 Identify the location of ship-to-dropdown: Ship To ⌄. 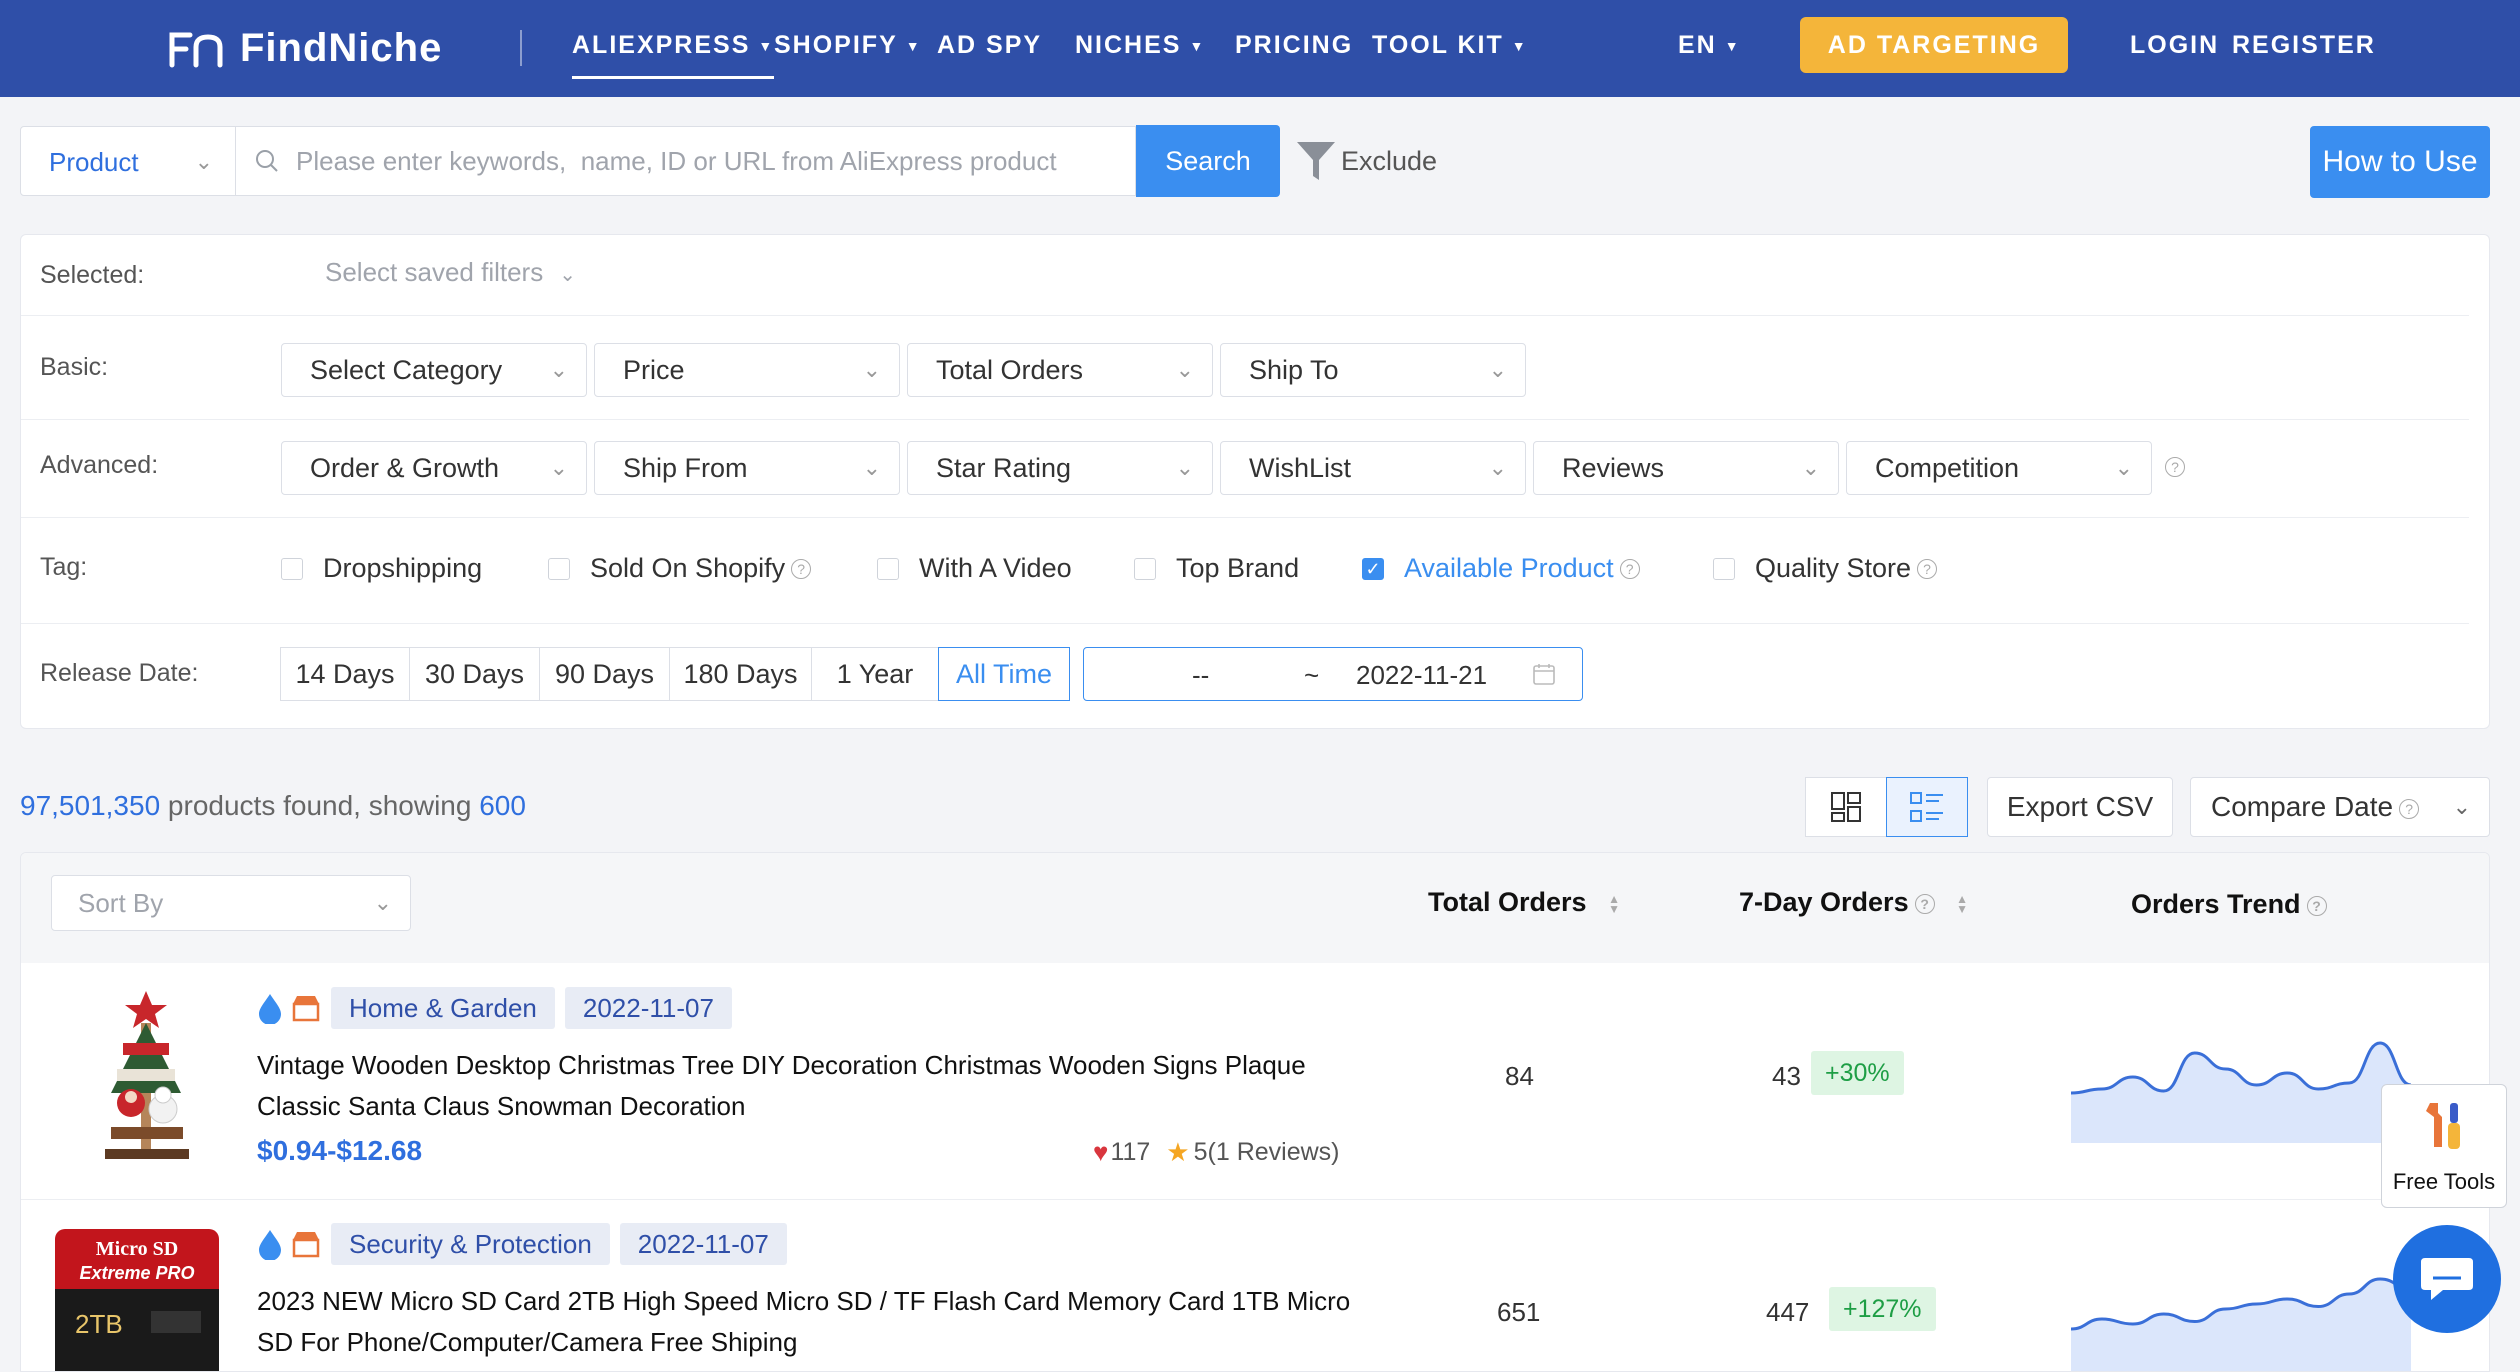
(1373, 370).